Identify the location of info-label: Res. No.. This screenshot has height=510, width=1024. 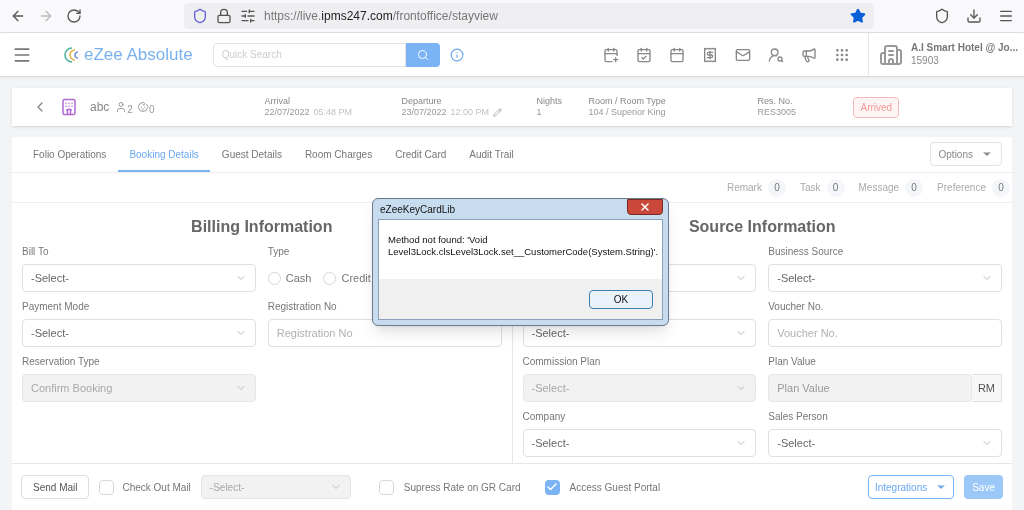
(775, 101).